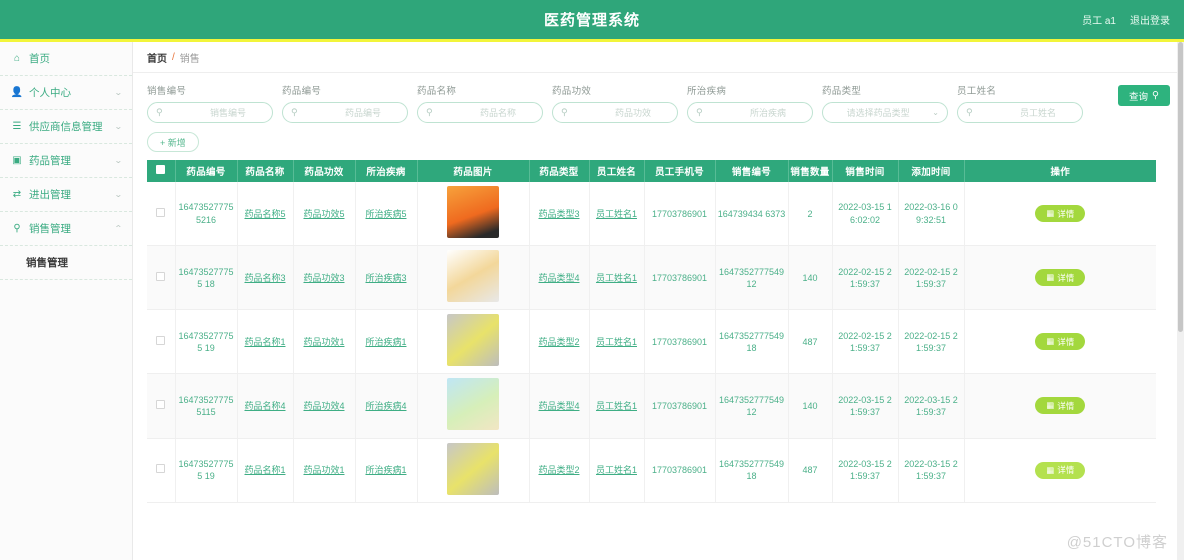  Describe the element at coordinates (47, 263) in the screenshot. I see `sidebar-subitem-label: 销售管理` at that location.